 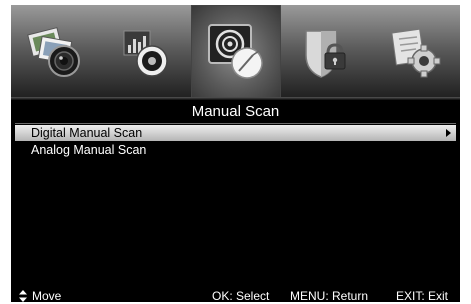 I want to click on hint-exit: EXIT: Exit, so click(x=422, y=295).